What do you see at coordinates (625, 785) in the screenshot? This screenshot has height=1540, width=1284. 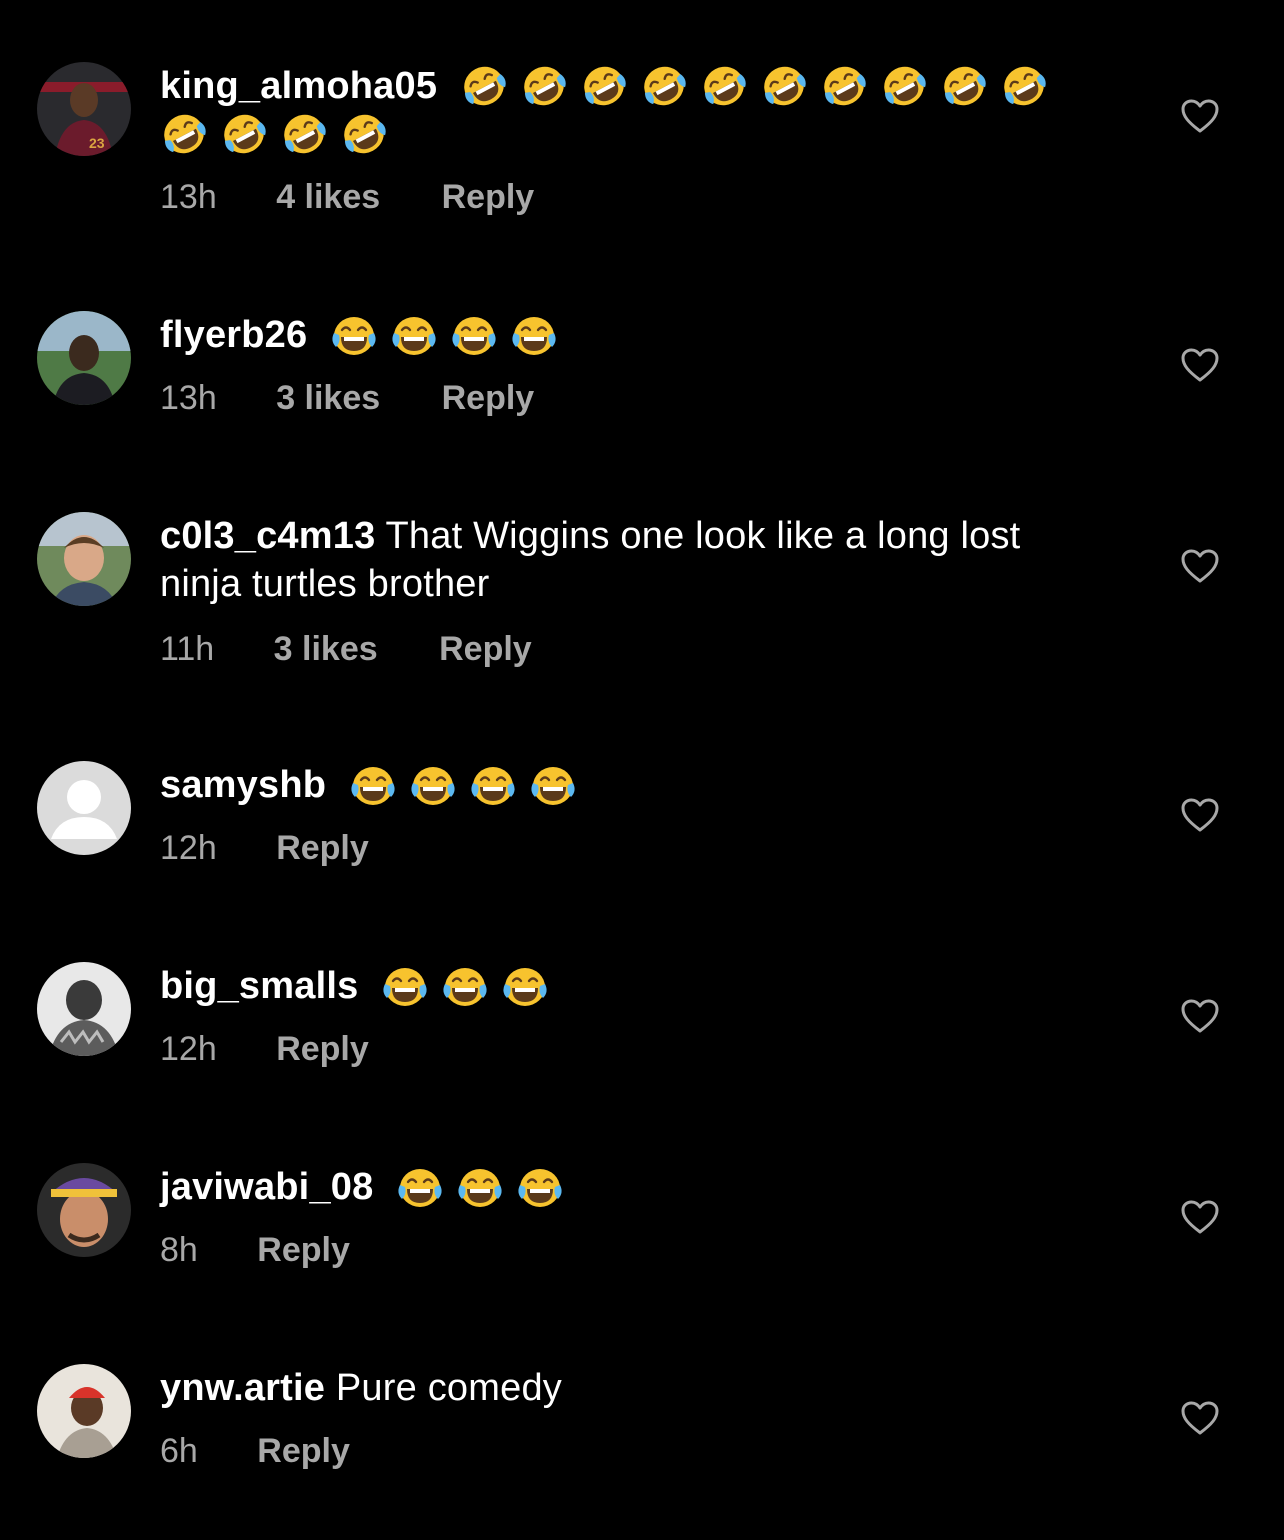 I see `comment-body: samyshb` at bounding box center [625, 785].